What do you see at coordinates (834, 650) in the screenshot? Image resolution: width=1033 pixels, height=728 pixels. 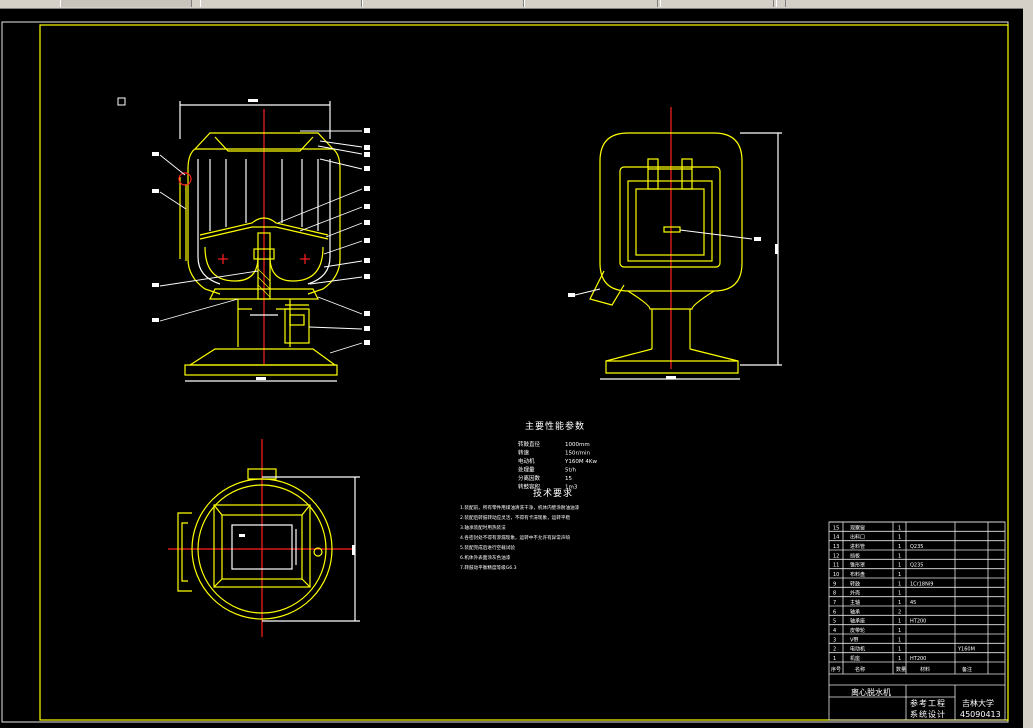 I see `bom-cell-no: 2` at bounding box center [834, 650].